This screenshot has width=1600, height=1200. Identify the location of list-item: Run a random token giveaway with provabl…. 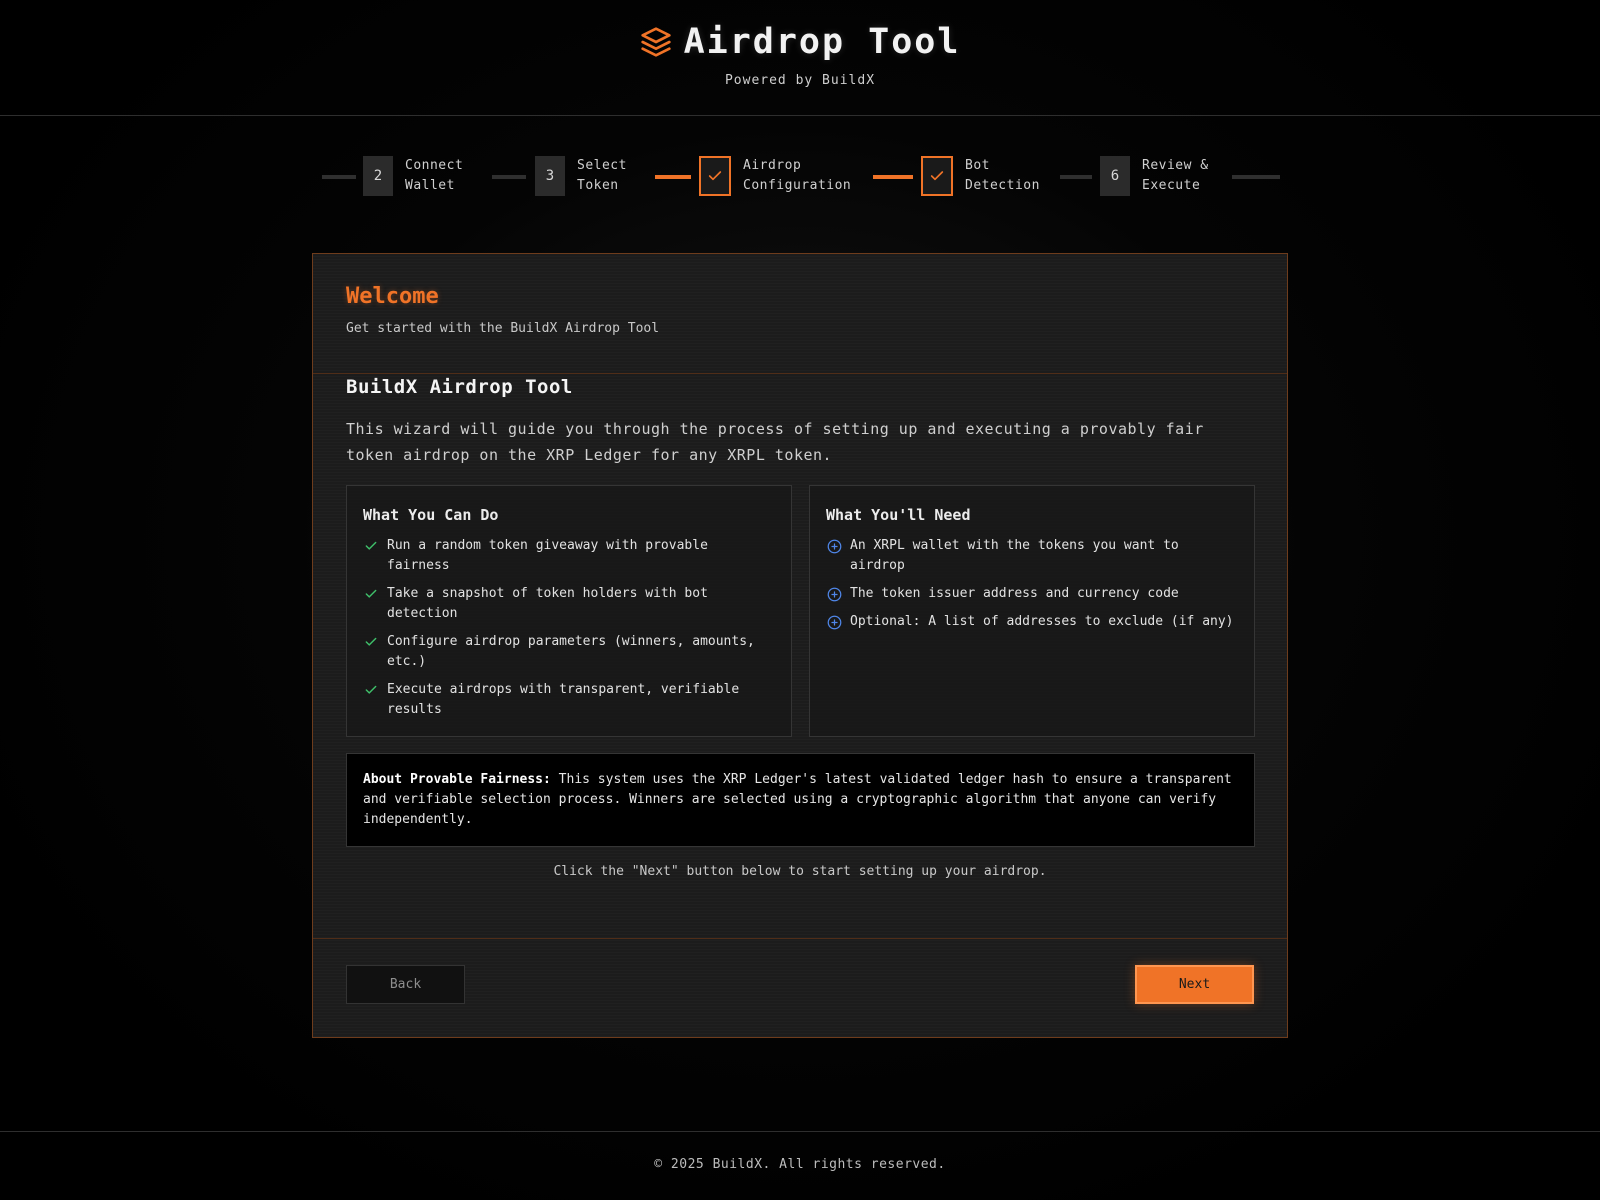
(570, 556).